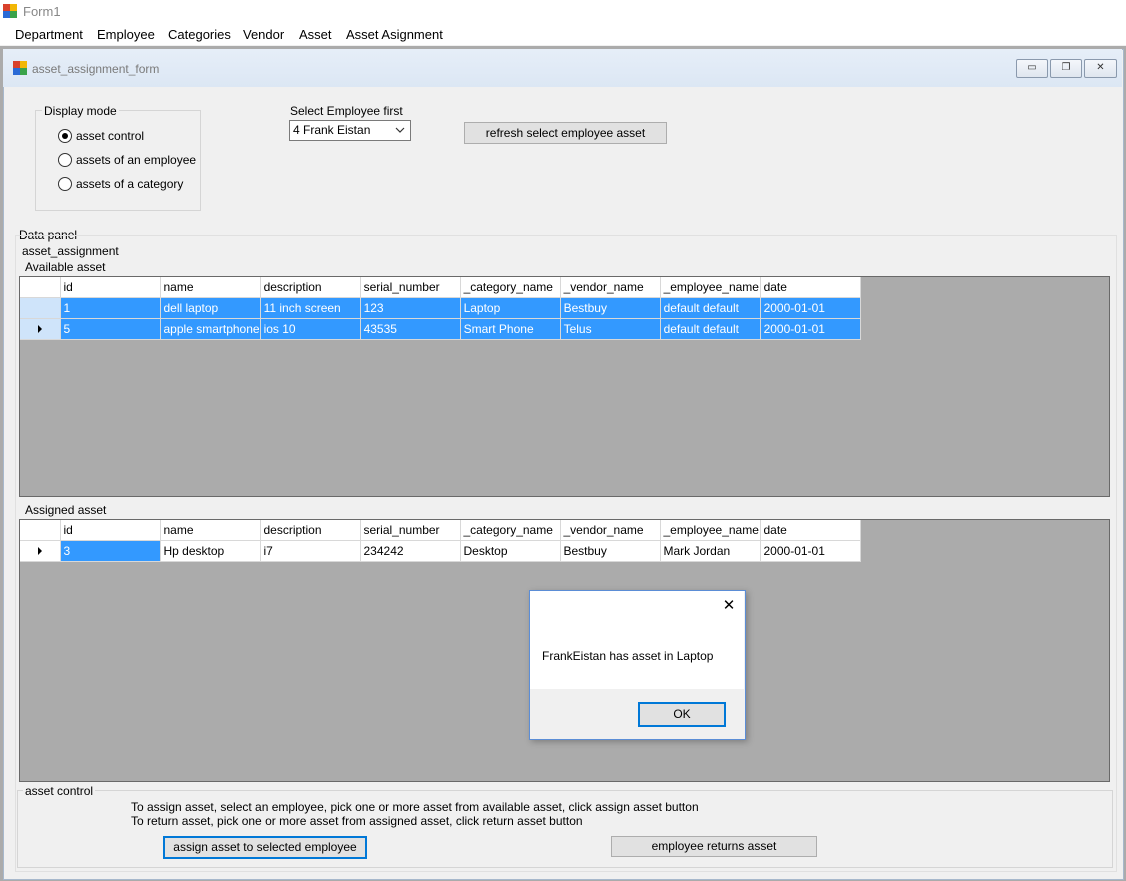  I want to click on menu-employee: Employee, so click(126, 34).